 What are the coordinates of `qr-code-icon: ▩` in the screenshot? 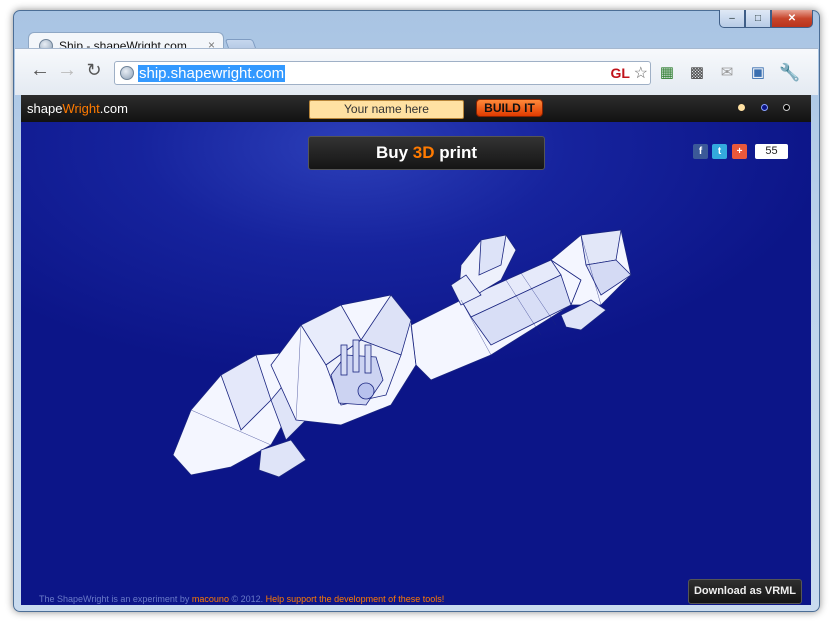 It's located at (697, 73).